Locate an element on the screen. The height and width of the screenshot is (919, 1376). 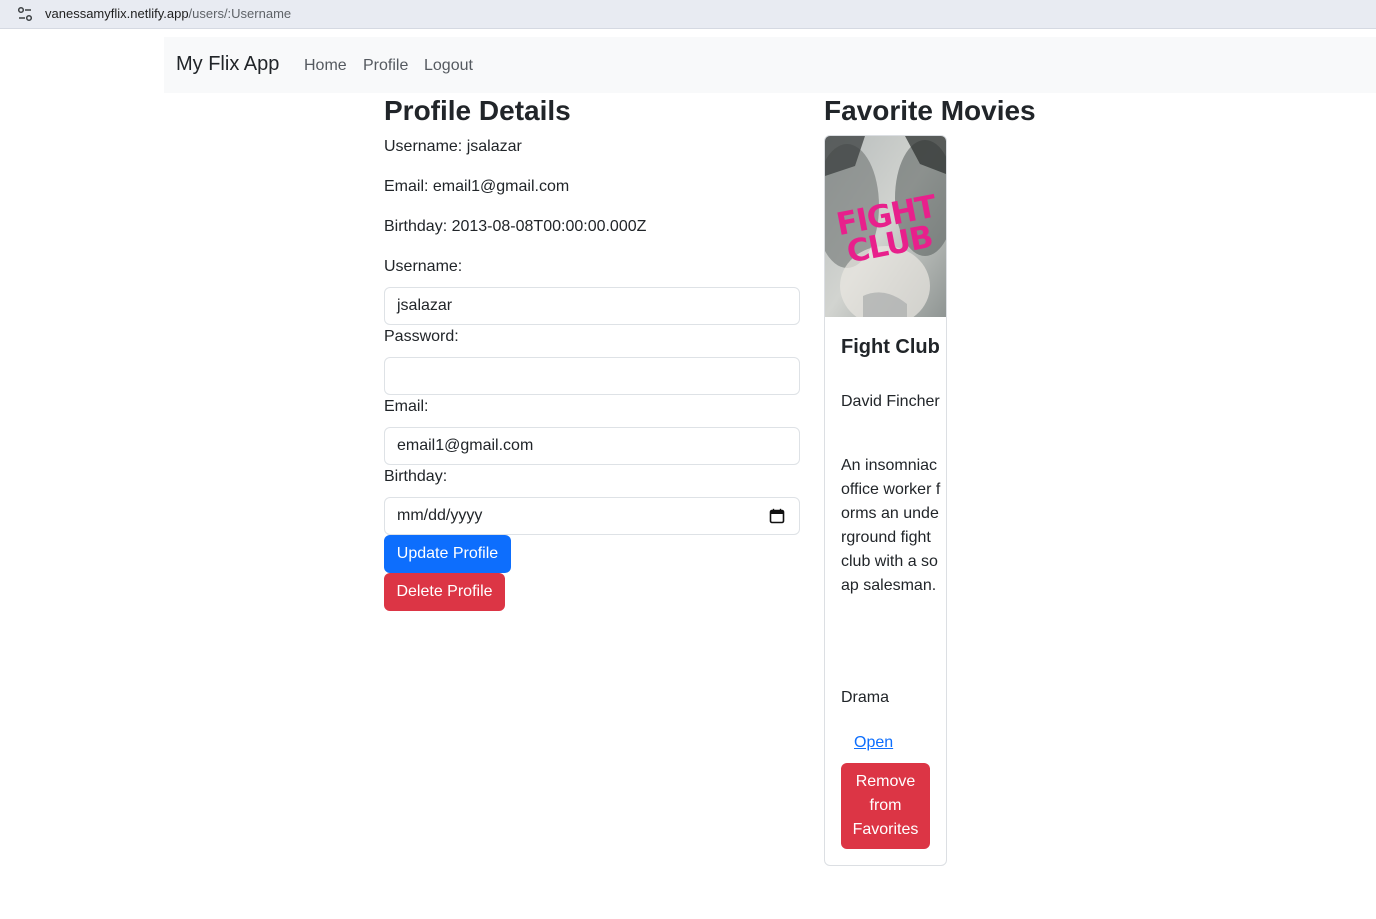
profile-birthday: Birthday: 2013-08-08T00:00:00.000Z is located at coordinates (515, 226).